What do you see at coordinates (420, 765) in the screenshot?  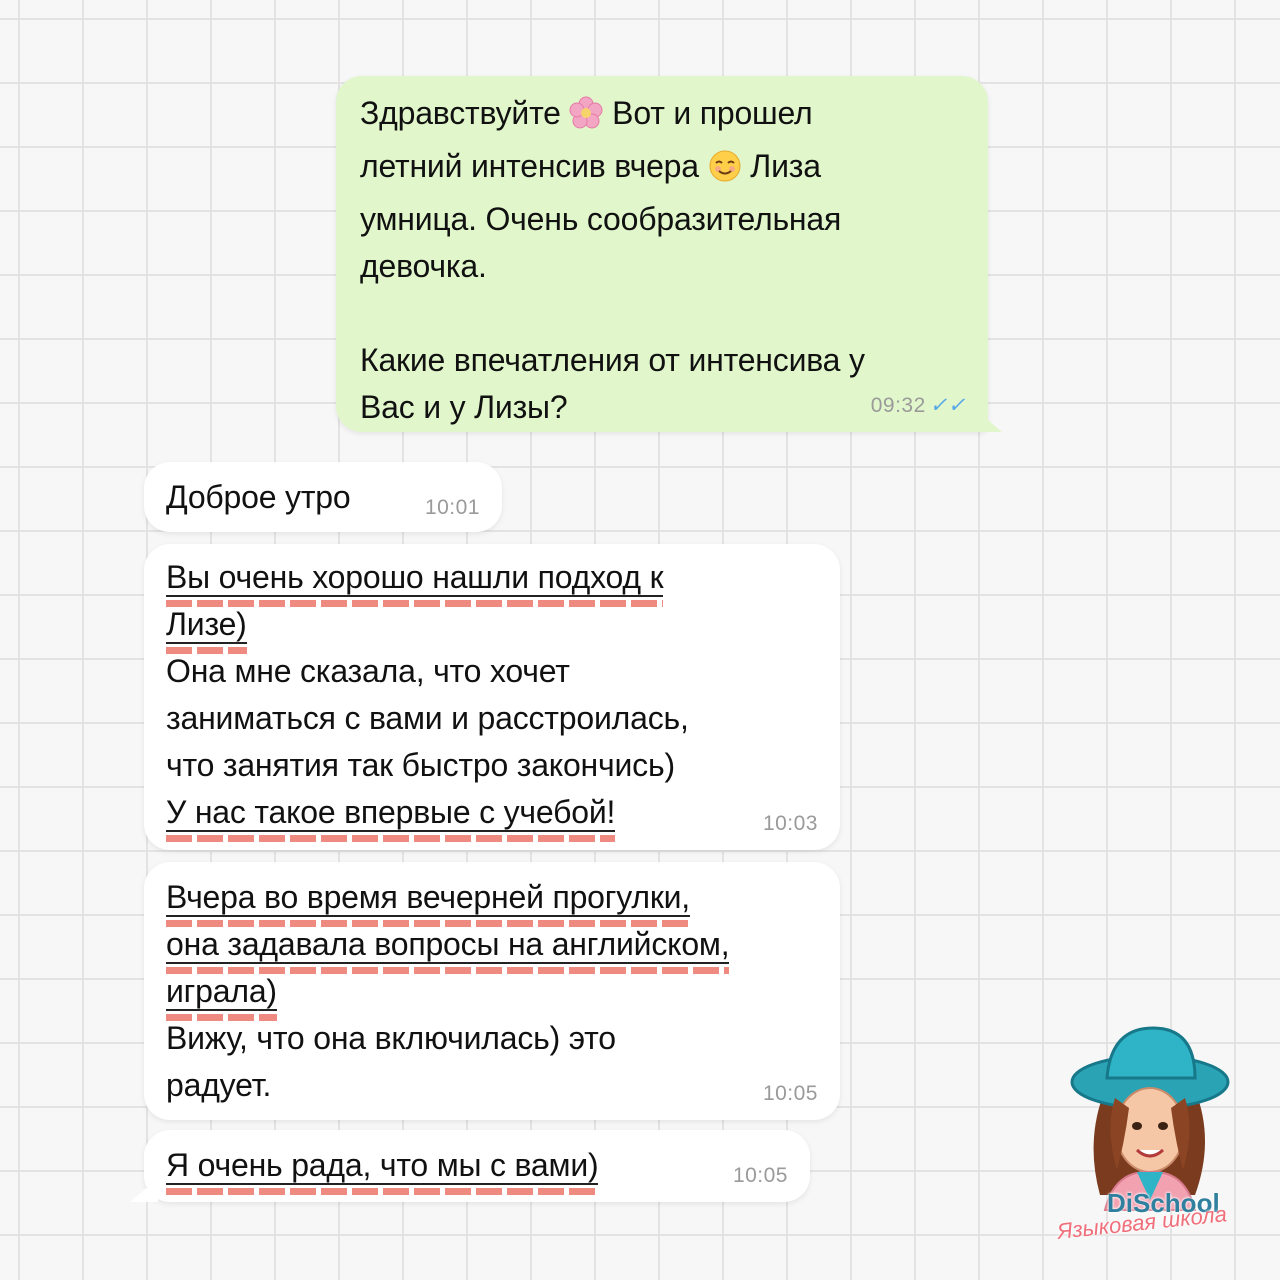 I see `message-line: что занятия так быстро закончись)` at bounding box center [420, 765].